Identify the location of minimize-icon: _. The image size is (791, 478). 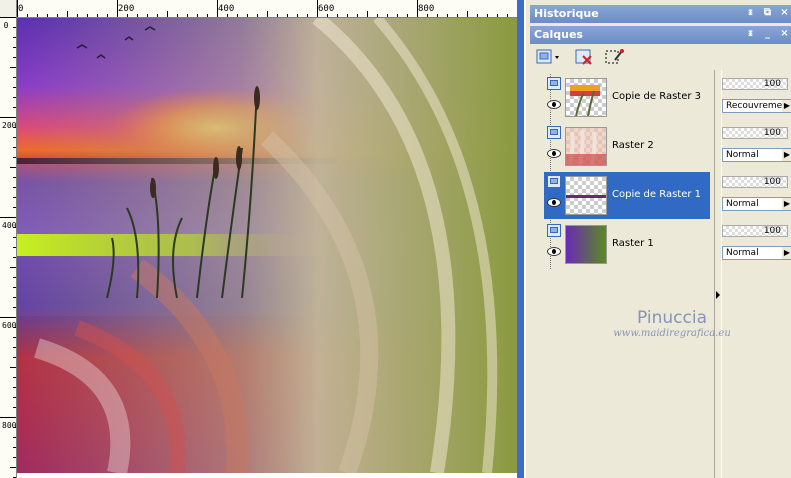
(767, 34).